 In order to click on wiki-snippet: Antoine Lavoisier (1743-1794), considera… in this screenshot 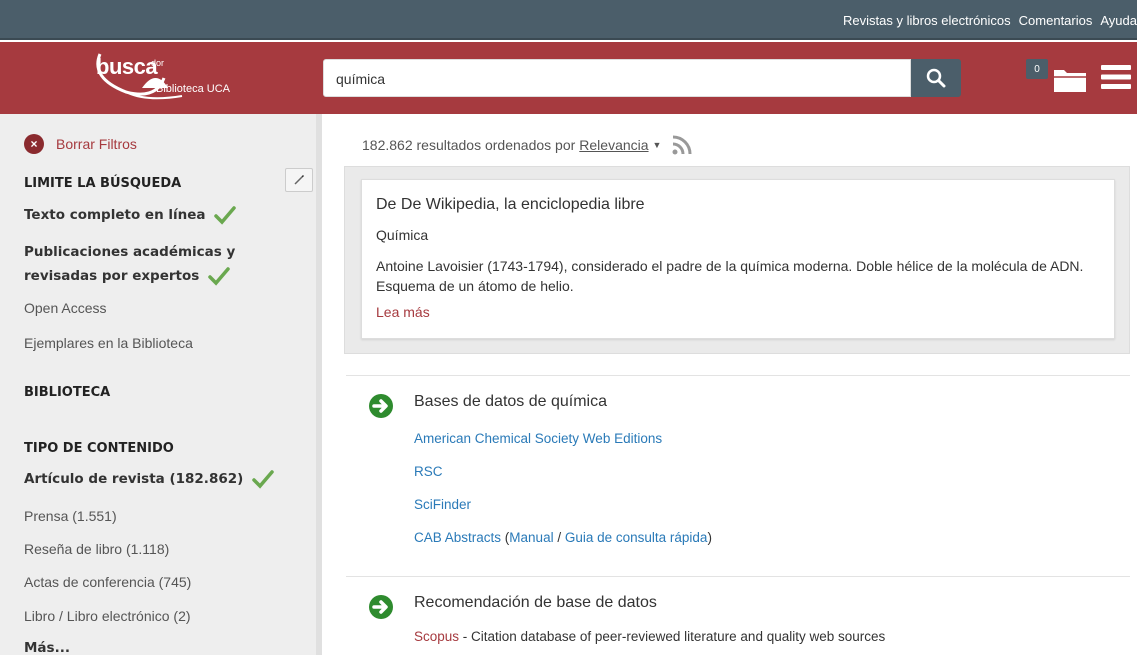, I will do `click(730, 276)`.